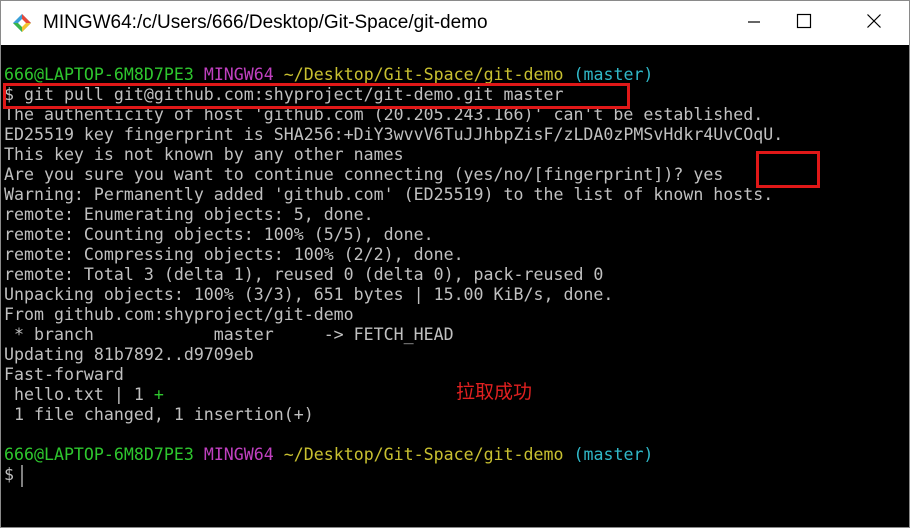  I want to click on text-cursor, so click(22, 476).